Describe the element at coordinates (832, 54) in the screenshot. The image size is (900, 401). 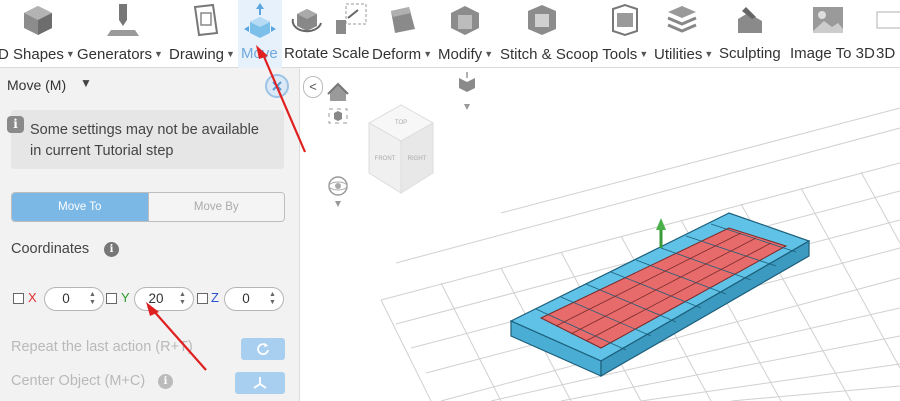
I see `menu-image-to-3d: Image To 3D` at that location.